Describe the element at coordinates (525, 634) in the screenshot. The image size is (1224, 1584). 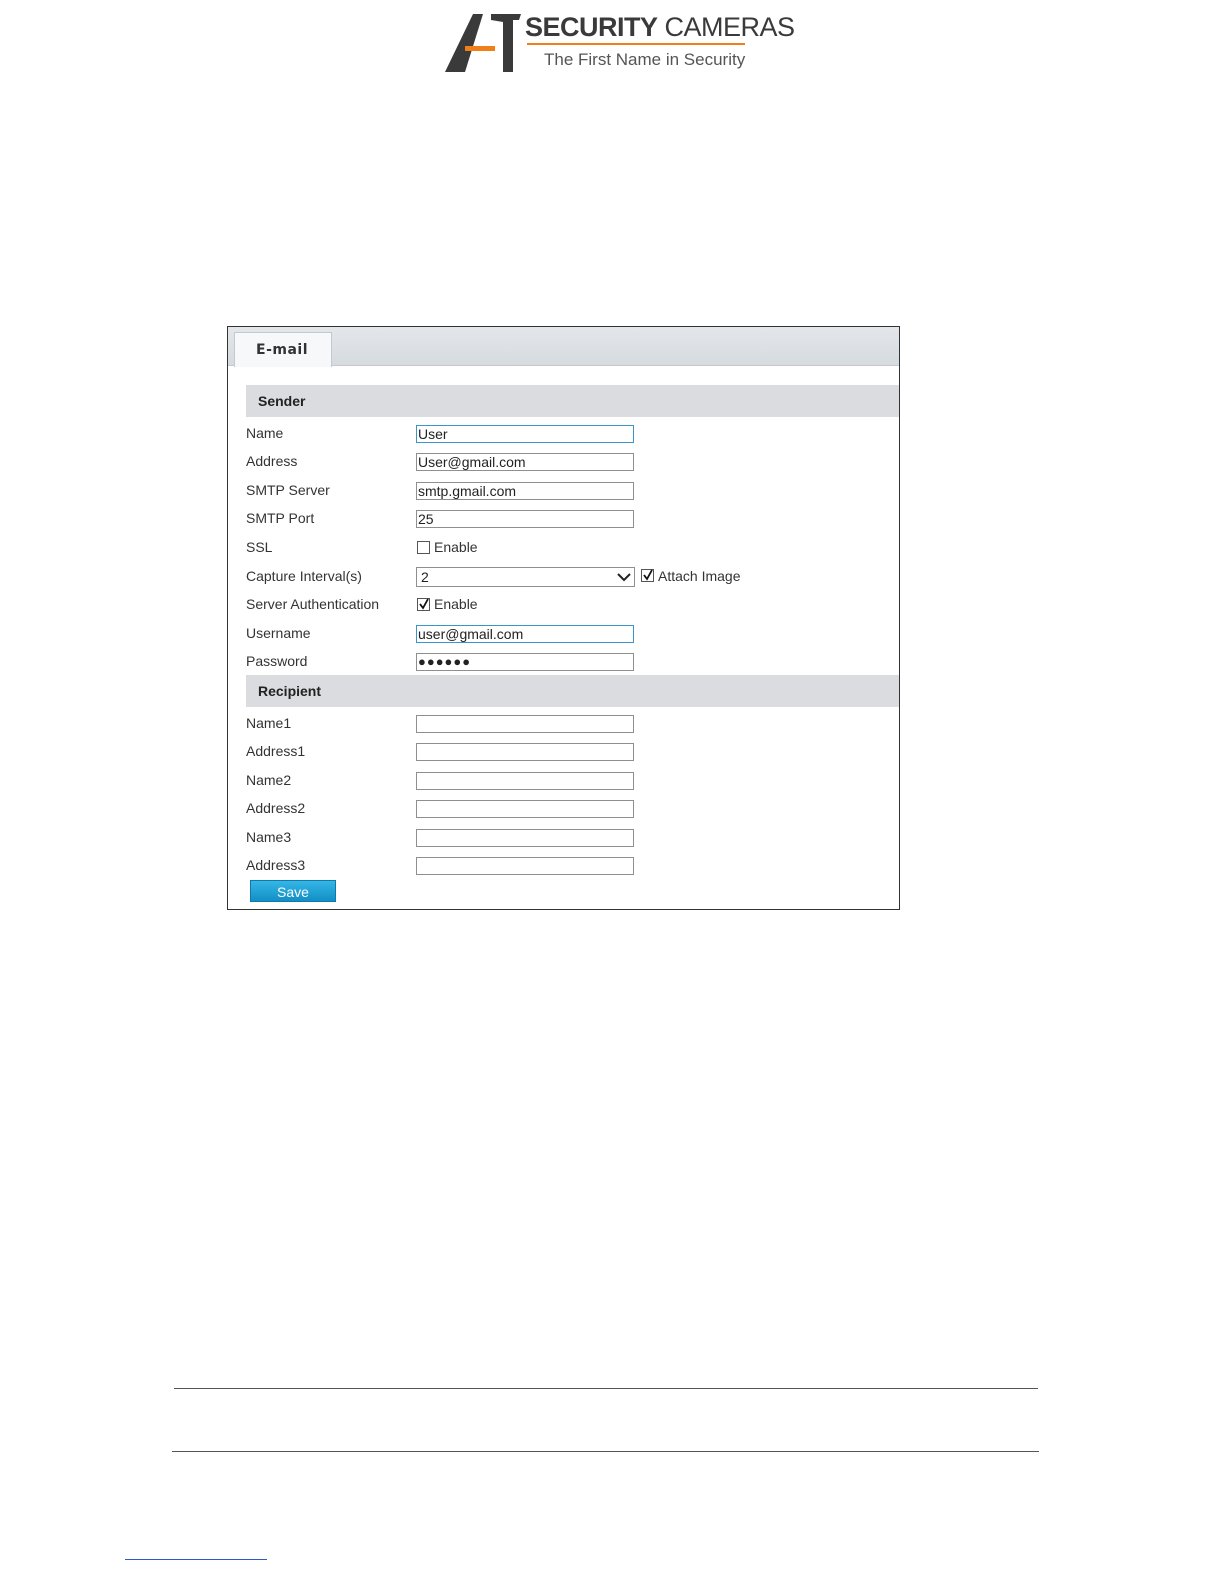
I see `username-input: user@gmail.com` at that location.